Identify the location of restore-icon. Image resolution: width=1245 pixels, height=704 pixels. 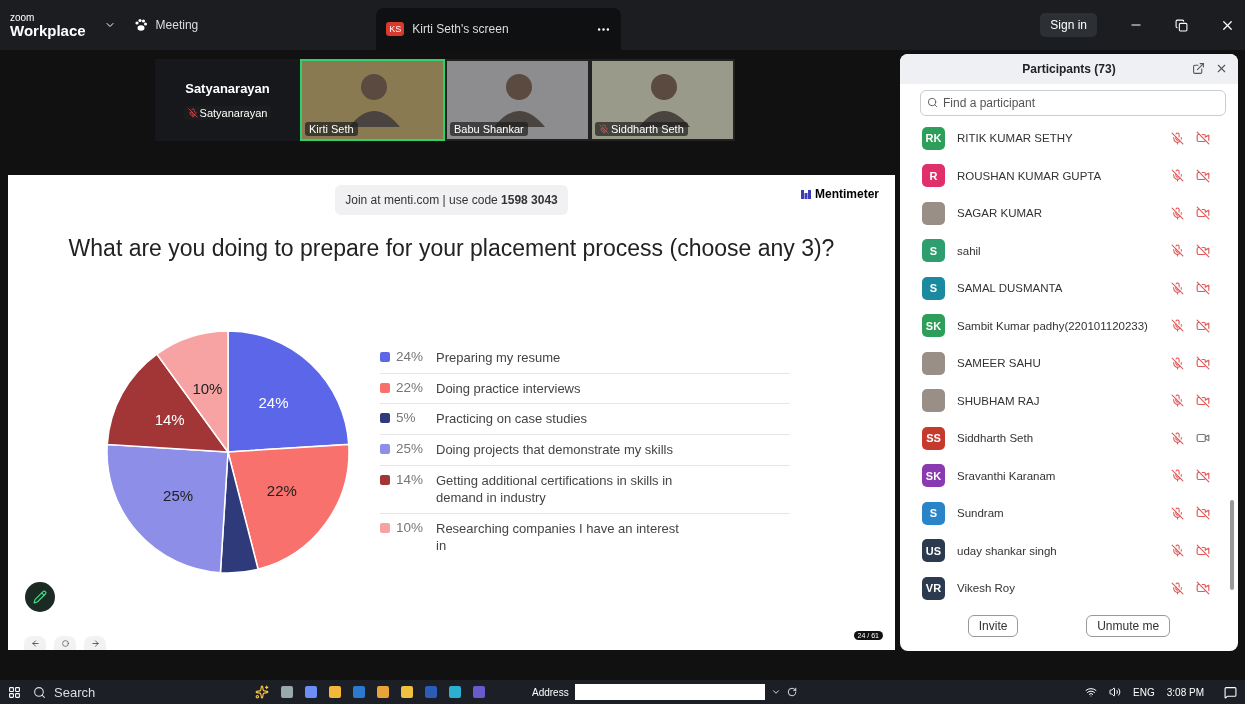
(1181, 25).